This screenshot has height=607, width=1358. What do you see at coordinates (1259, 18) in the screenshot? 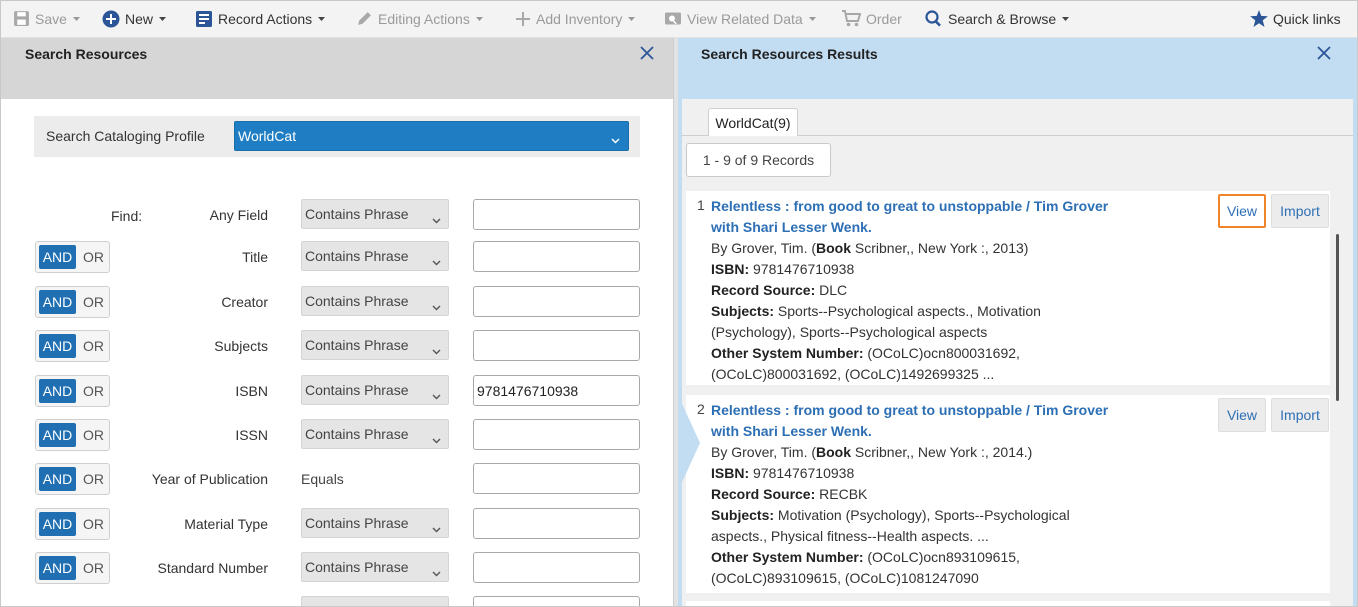
I see `star-icon` at bounding box center [1259, 18].